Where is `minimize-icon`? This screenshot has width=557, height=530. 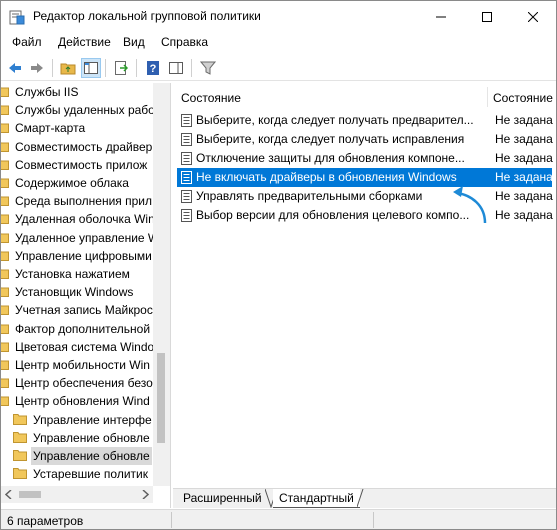
minimize-icon is located at coordinates (441, 16).